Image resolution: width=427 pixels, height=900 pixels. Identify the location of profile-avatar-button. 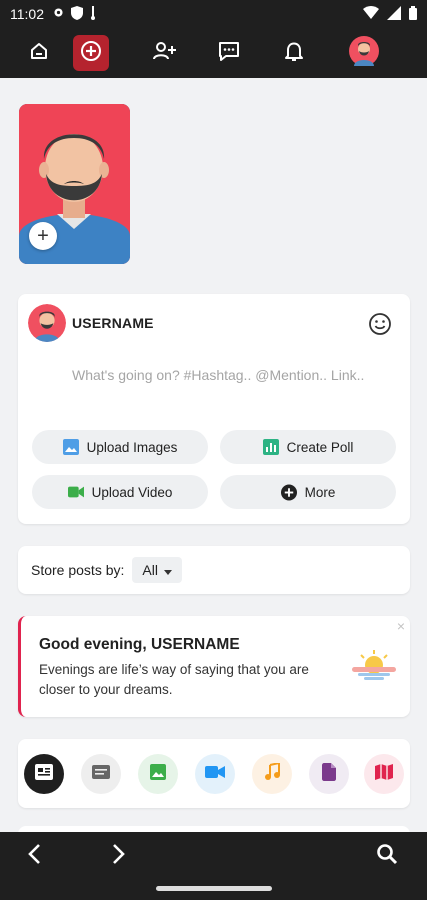
(364, 53).